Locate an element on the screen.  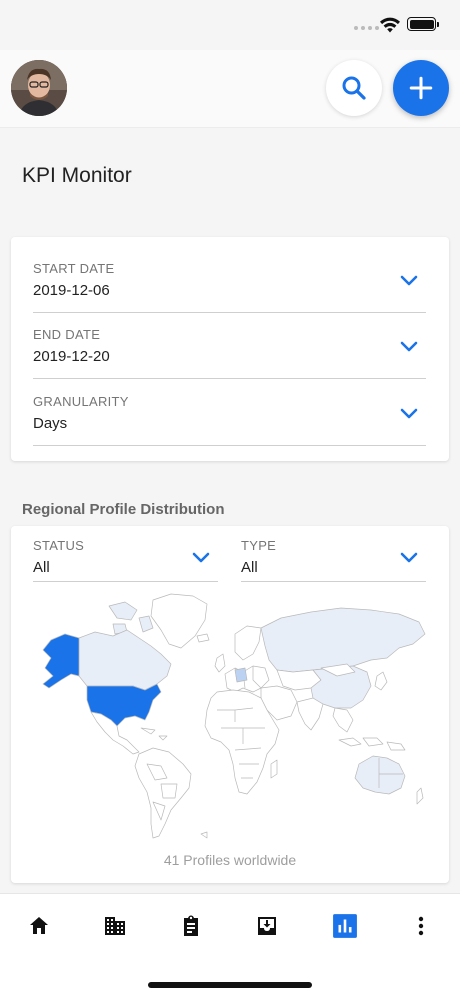
india is located at coordinates (310, 714).